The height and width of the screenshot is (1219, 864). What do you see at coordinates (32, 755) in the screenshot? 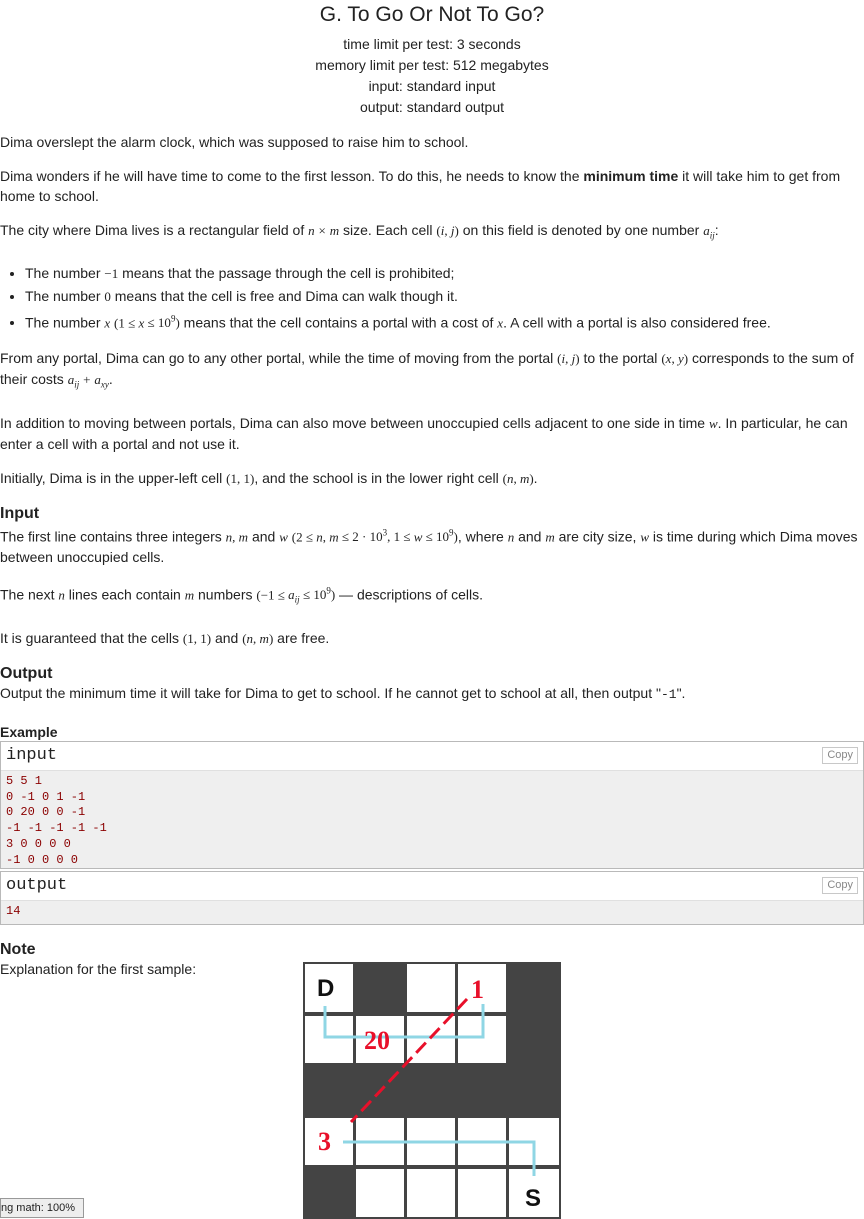
I see `sample-input-label: input` at bounding box center [32, 755].